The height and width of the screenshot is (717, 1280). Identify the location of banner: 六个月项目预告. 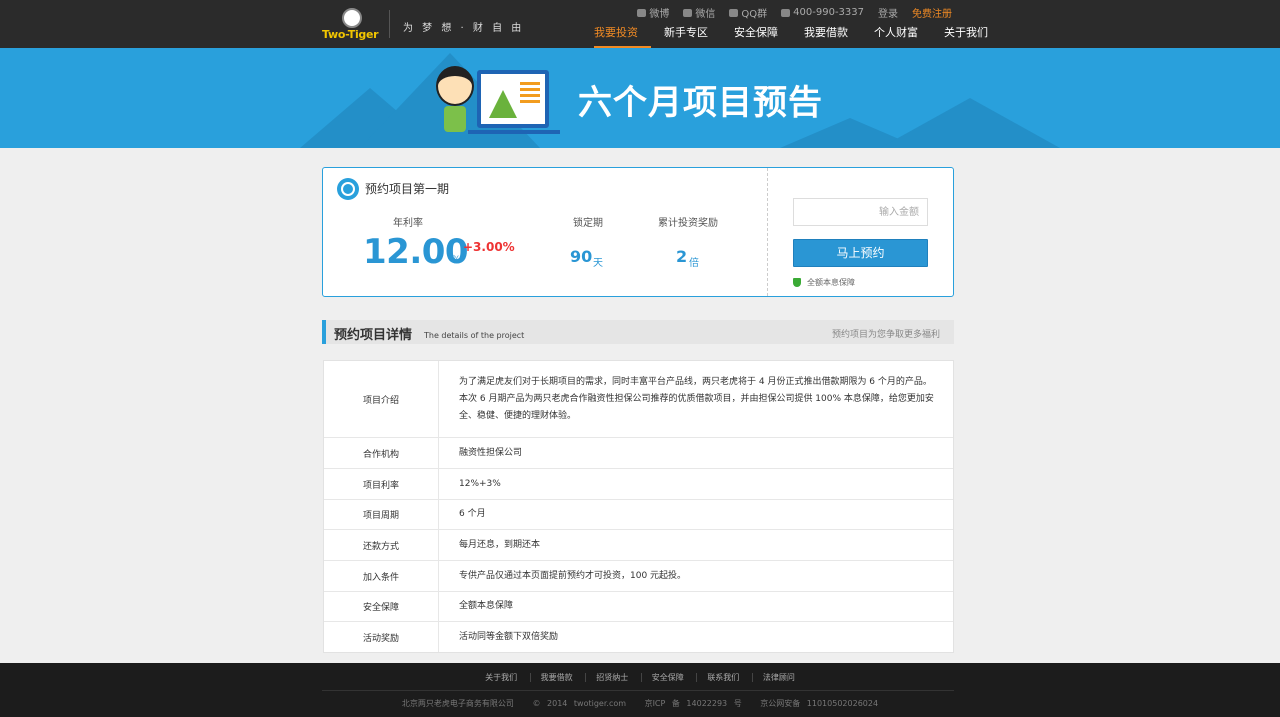
(640, 98).